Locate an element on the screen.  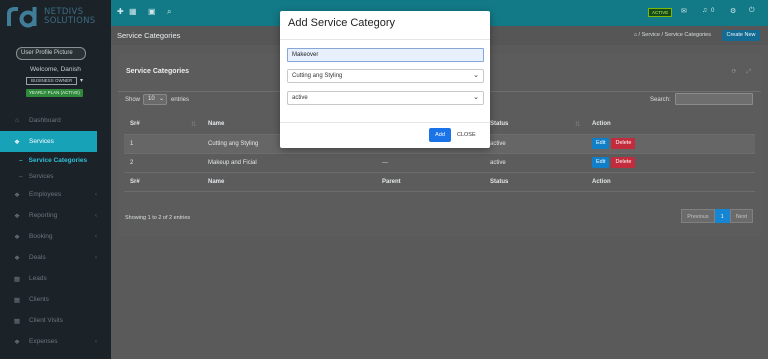
next-page-button: Next is located at coordinates (741, 216).